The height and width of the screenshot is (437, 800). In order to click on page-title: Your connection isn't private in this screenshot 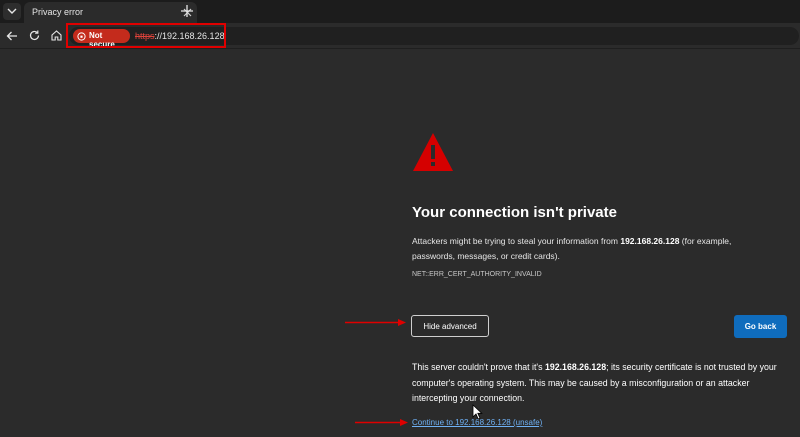, I will do `click(514, 212)`.